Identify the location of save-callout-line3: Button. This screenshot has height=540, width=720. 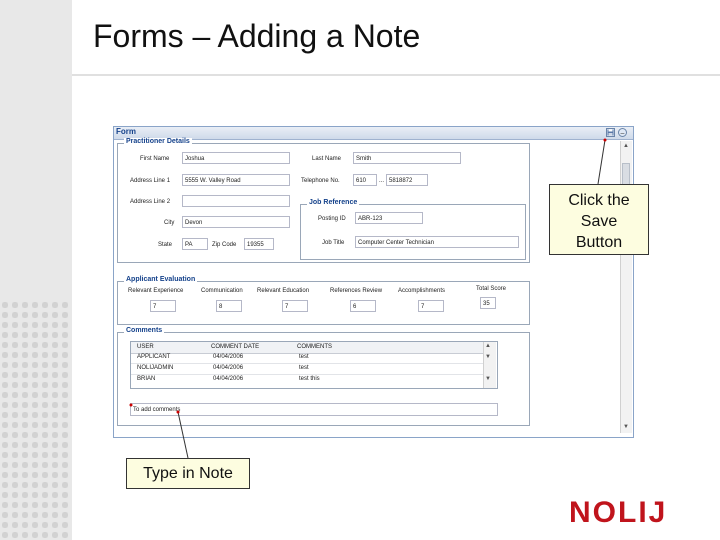
(599, 242).